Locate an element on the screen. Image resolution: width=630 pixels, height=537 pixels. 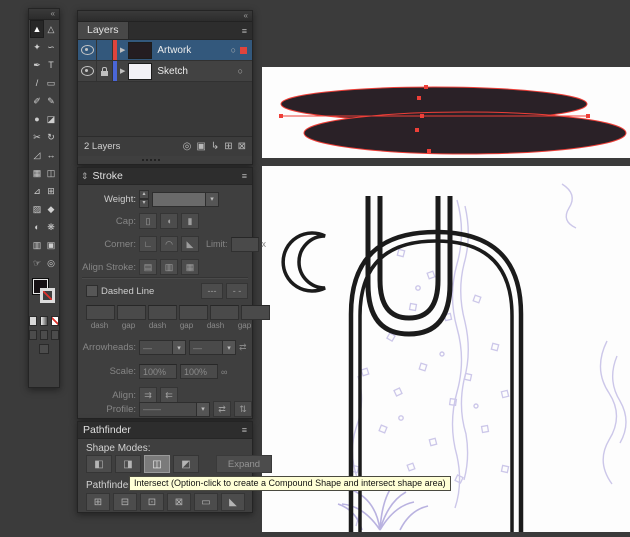
tool-width: ↔ is located at coordinates (51, 155).